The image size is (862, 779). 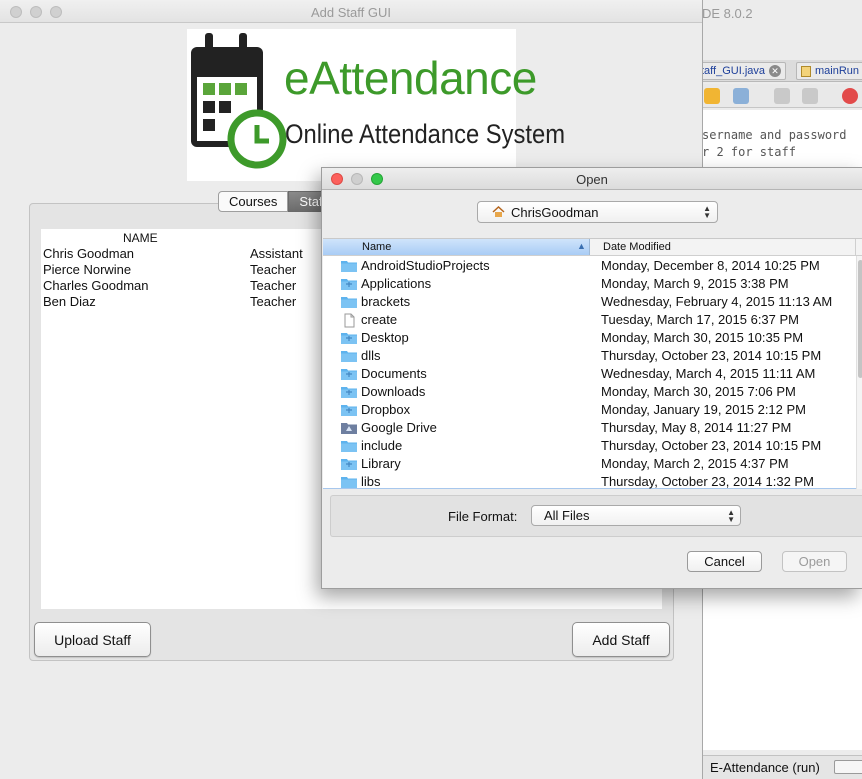 What do you see at coordinates (741, 96) in the screenshot?
I see `step-out-icon` at bounding box center [741, 96].